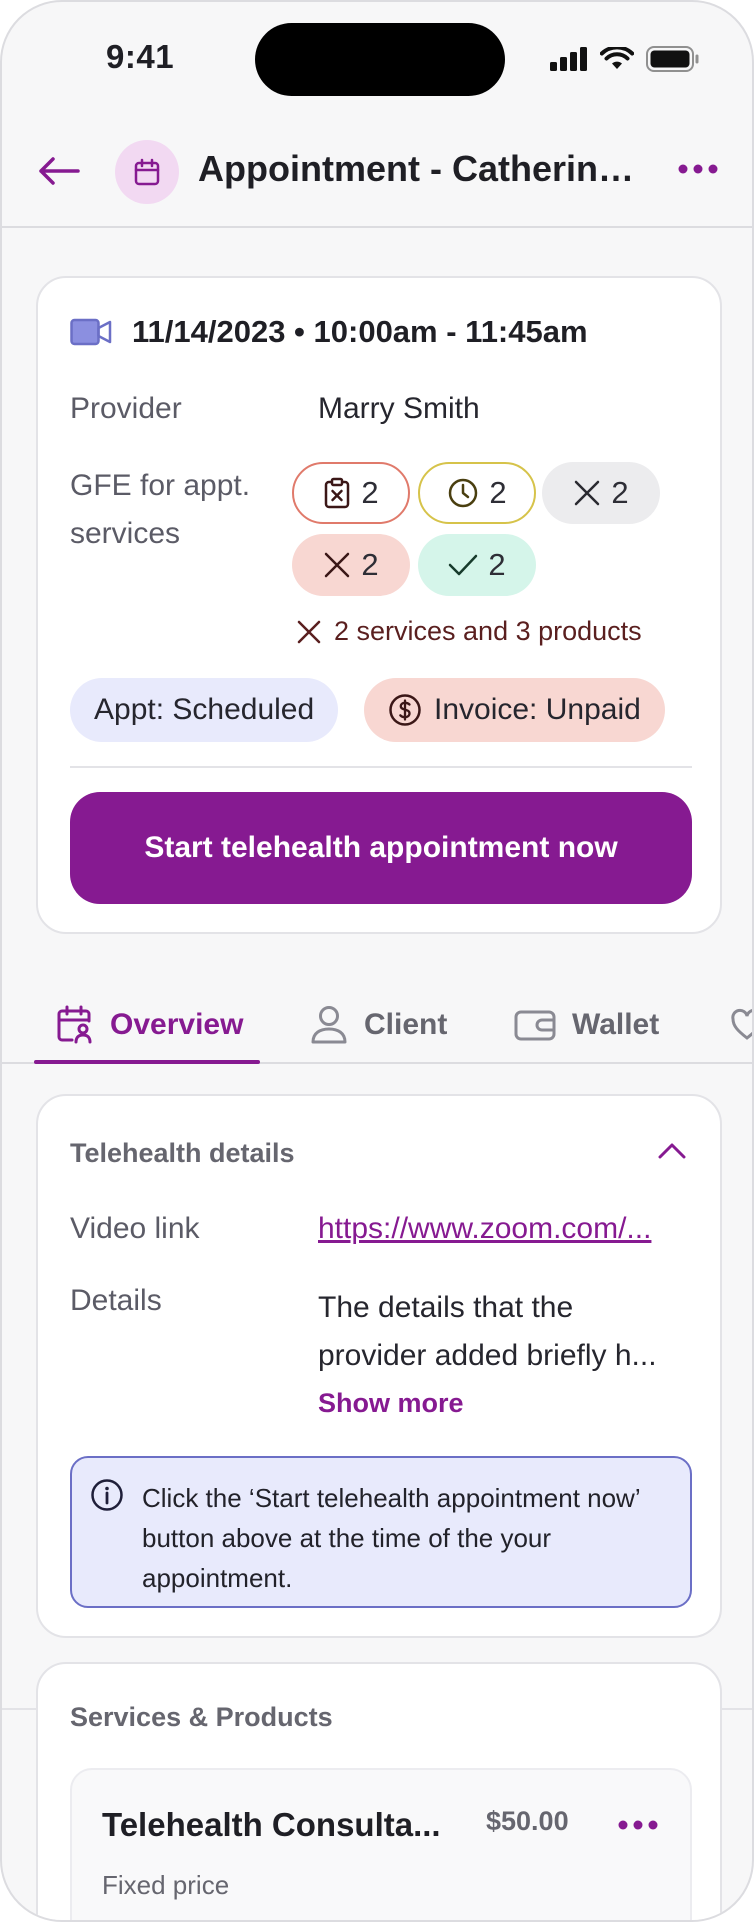 This screenshot has width=754, height=1922. I want to click on card-divider, so click(381, 767).